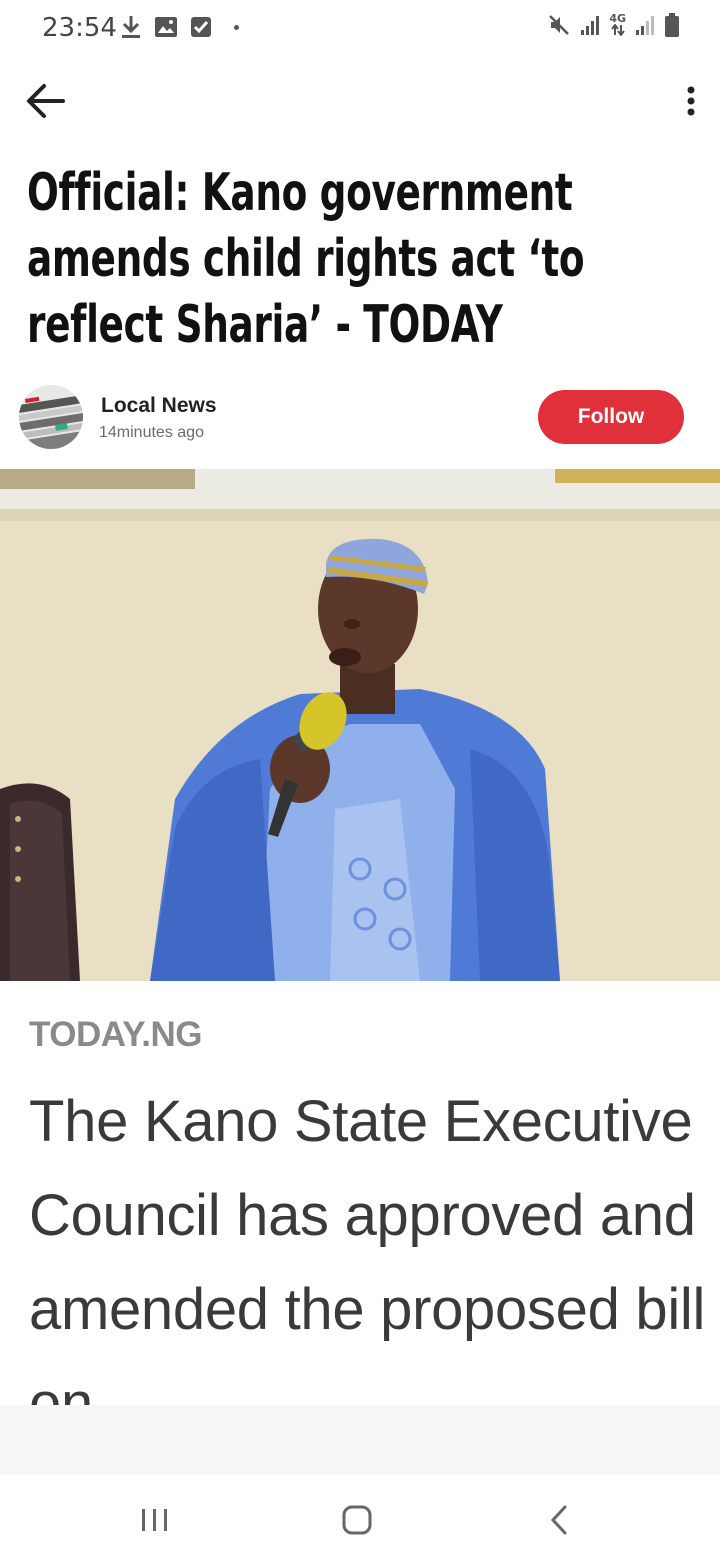  I want to click on publisher-avatar, so click(51, 417).